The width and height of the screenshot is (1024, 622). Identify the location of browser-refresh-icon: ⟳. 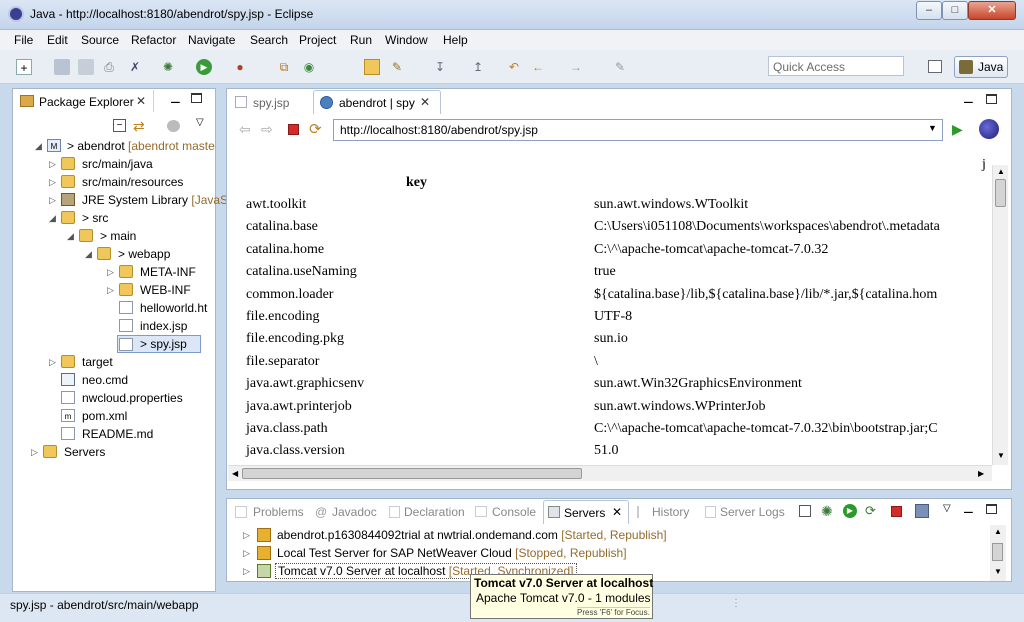
(315, 129).